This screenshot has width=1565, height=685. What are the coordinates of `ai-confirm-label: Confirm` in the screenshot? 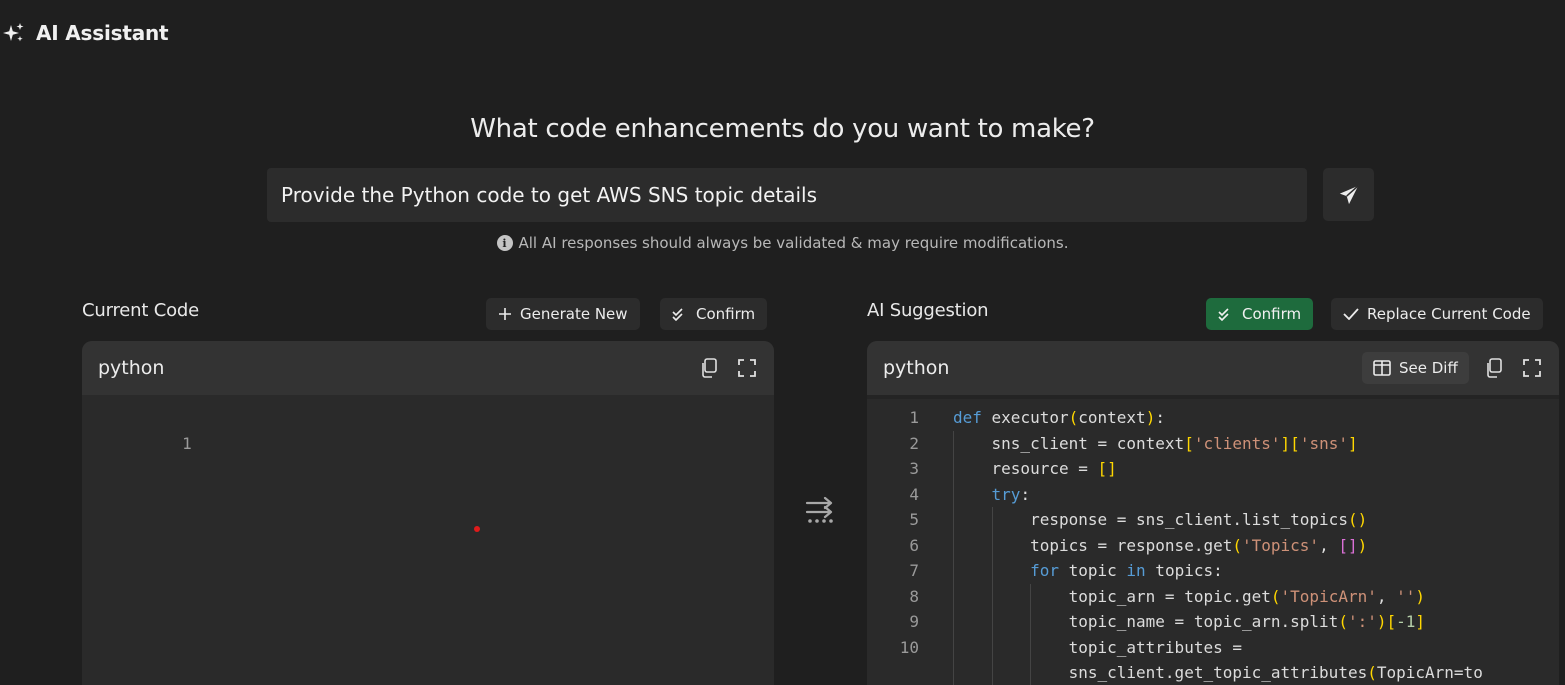 It's located at (1272, 314).